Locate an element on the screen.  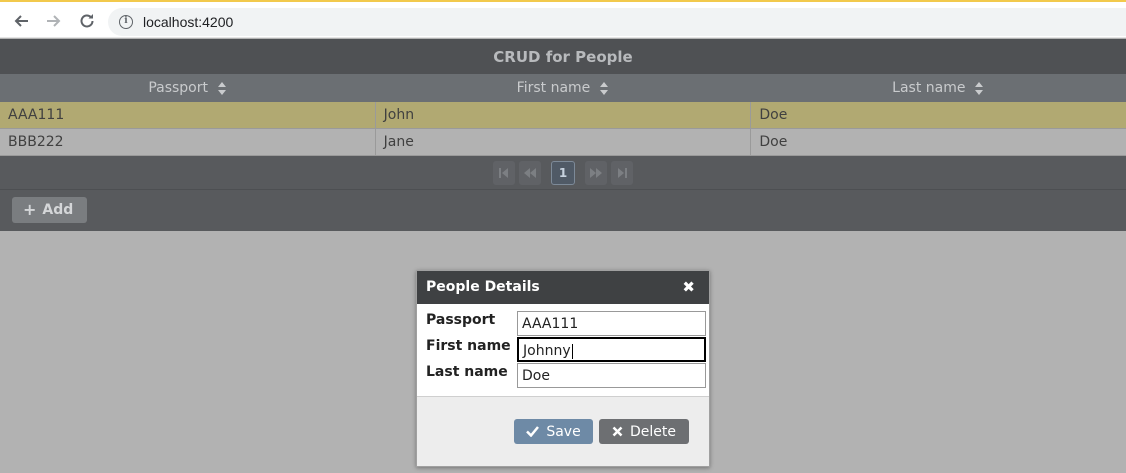
save-button: Save is located at coordinates (553, 431).